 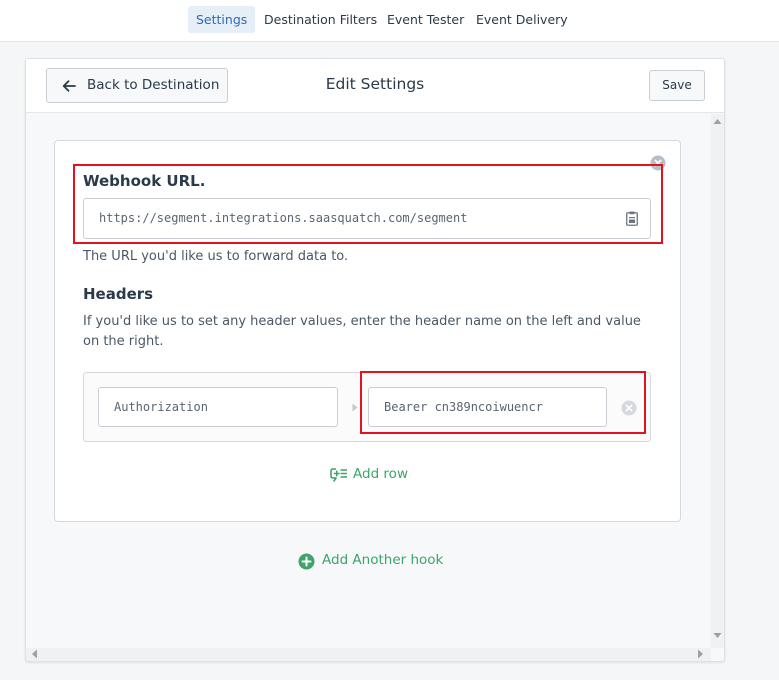 I want to click on scroll-up-icon, so click(x=717, y=121).